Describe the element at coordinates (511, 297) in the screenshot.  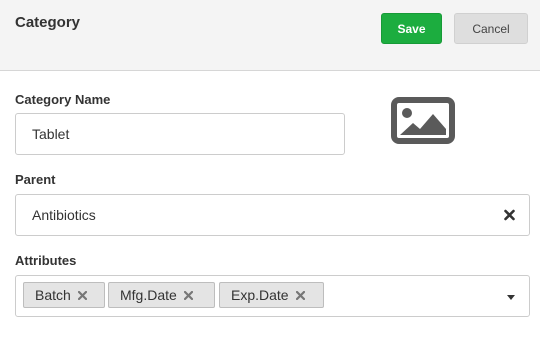
I see `caret-down-icon` at that location.